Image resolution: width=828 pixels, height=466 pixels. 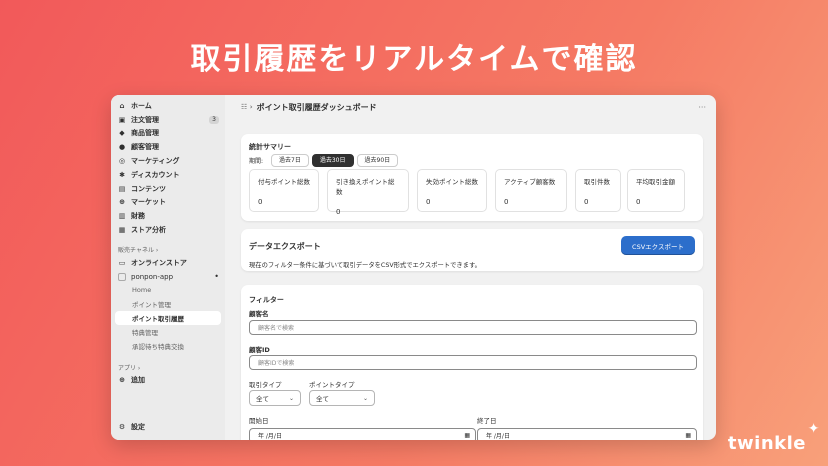 I want to click on sidebar-subitem-point-history: ポイント取引履歴, so click(x=168, y=318).